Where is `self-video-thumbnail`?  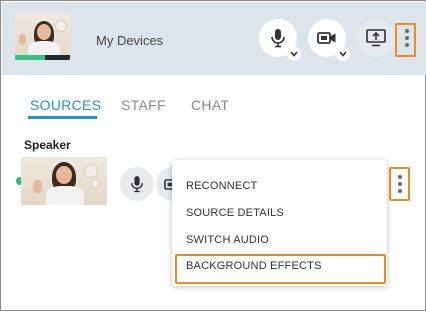 self-video-thumbnail is located at coordinates (42, 37).